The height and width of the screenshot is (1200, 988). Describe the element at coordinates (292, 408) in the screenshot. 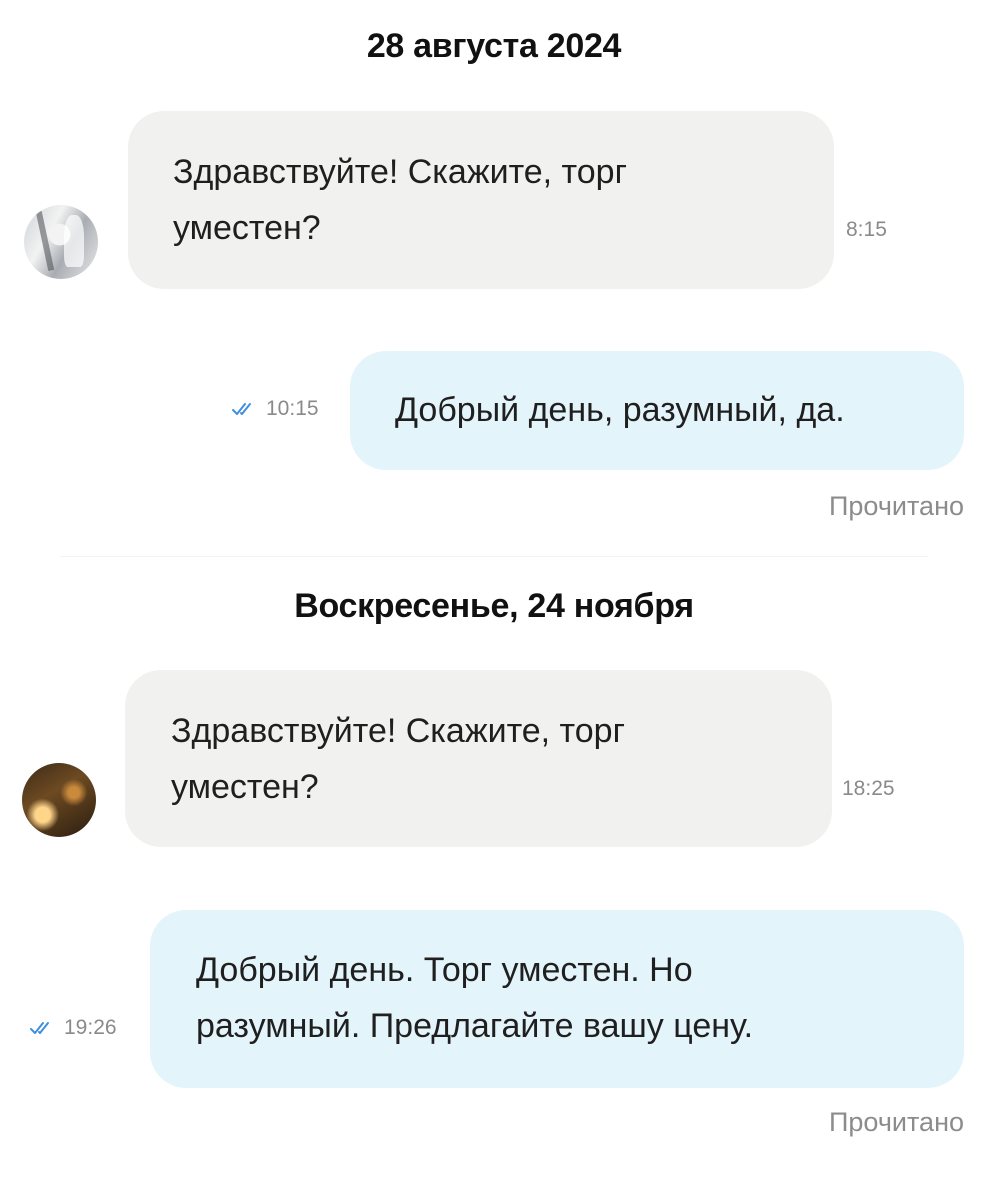

I see `message-time: 10:15` at that location.